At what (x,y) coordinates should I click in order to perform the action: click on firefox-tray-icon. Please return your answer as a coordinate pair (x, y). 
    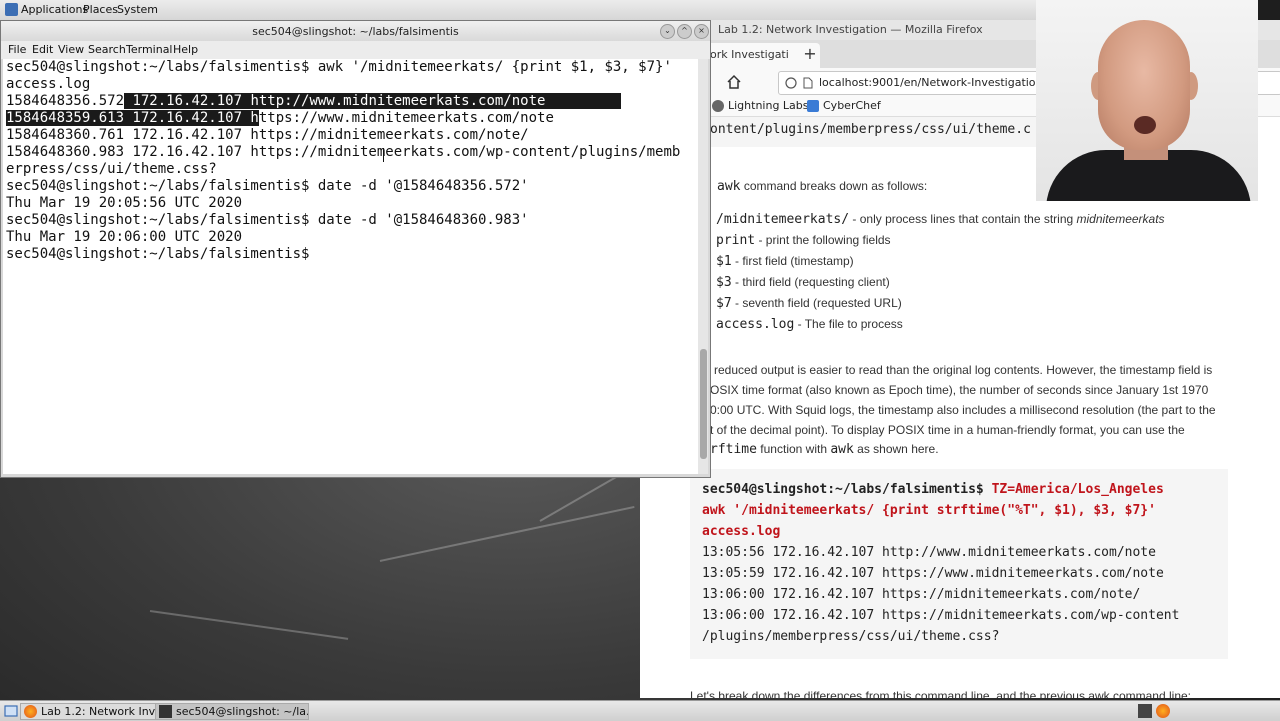
    Looking at the image, I should click on (1163, 711).